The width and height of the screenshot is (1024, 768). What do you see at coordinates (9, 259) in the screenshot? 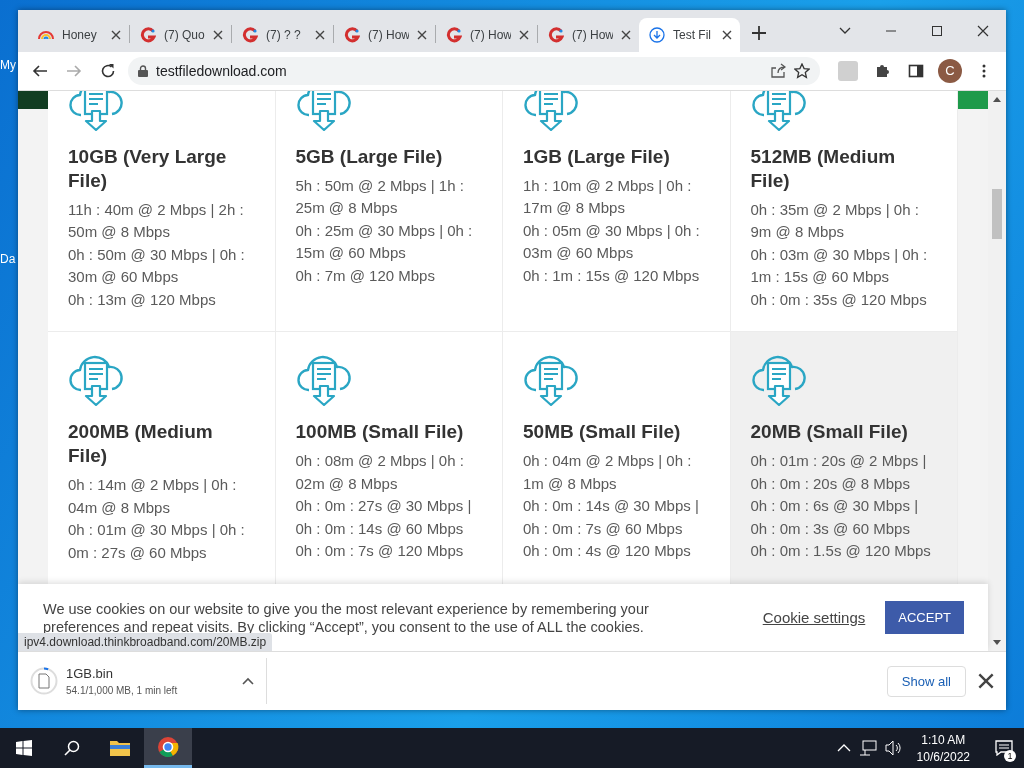
I see `desktop-icon-label: Da` at bounding box center [9, 259].